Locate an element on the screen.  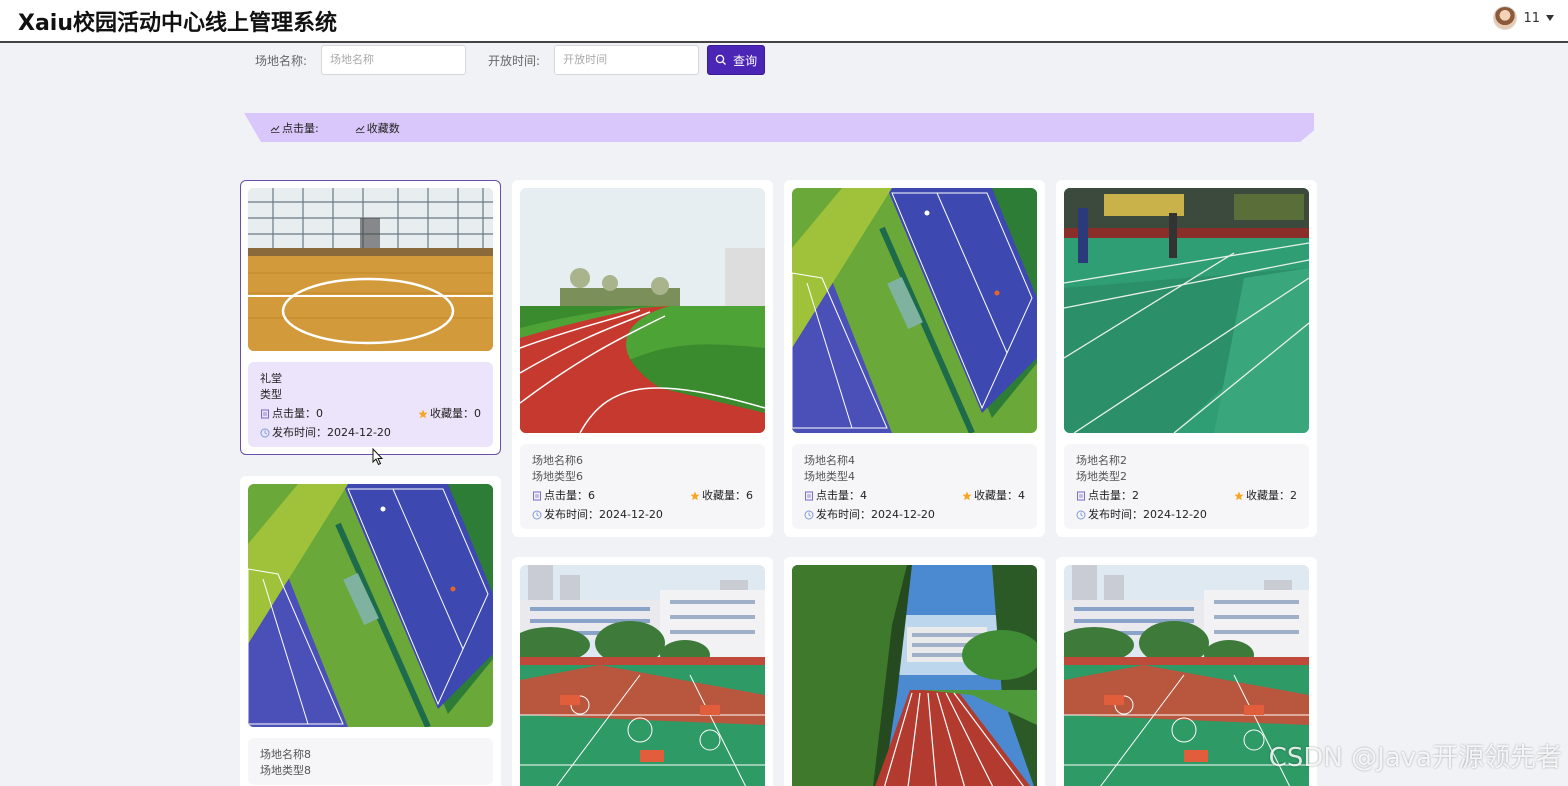
venue-card: 场地名称6 场地类型6 点击量：6 收藏量：6 发布时间：2024-12-20 is located at coordinates (642, 358).